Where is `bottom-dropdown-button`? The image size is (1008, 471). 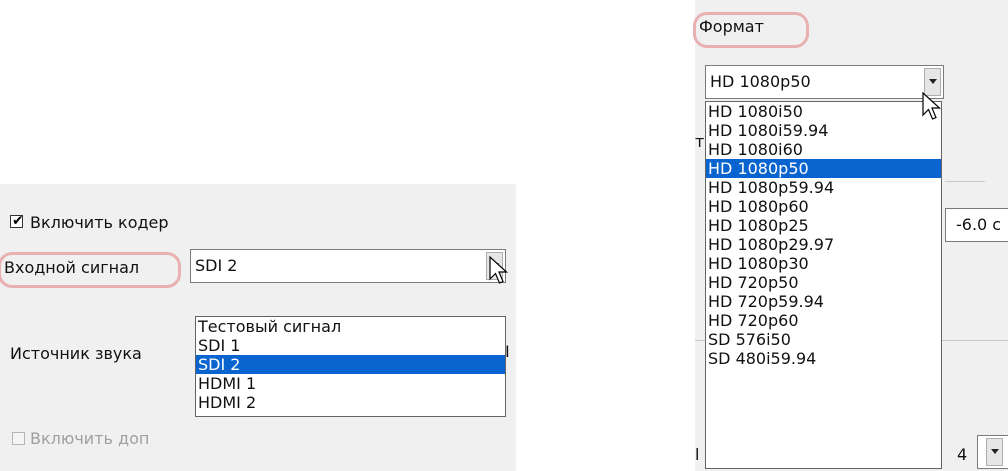 bottom-dropdown-button is located at coordinates (994, 452).